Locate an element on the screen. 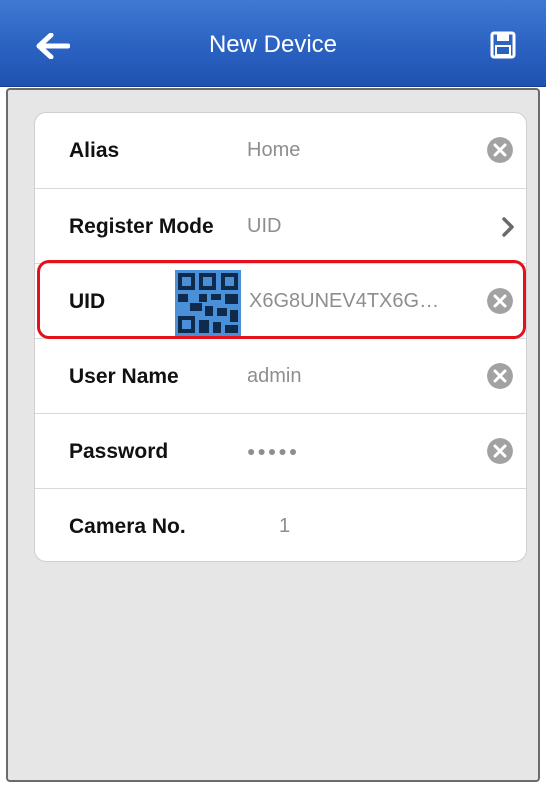  nav-bar: New Device is located at coordinates (273, 43).